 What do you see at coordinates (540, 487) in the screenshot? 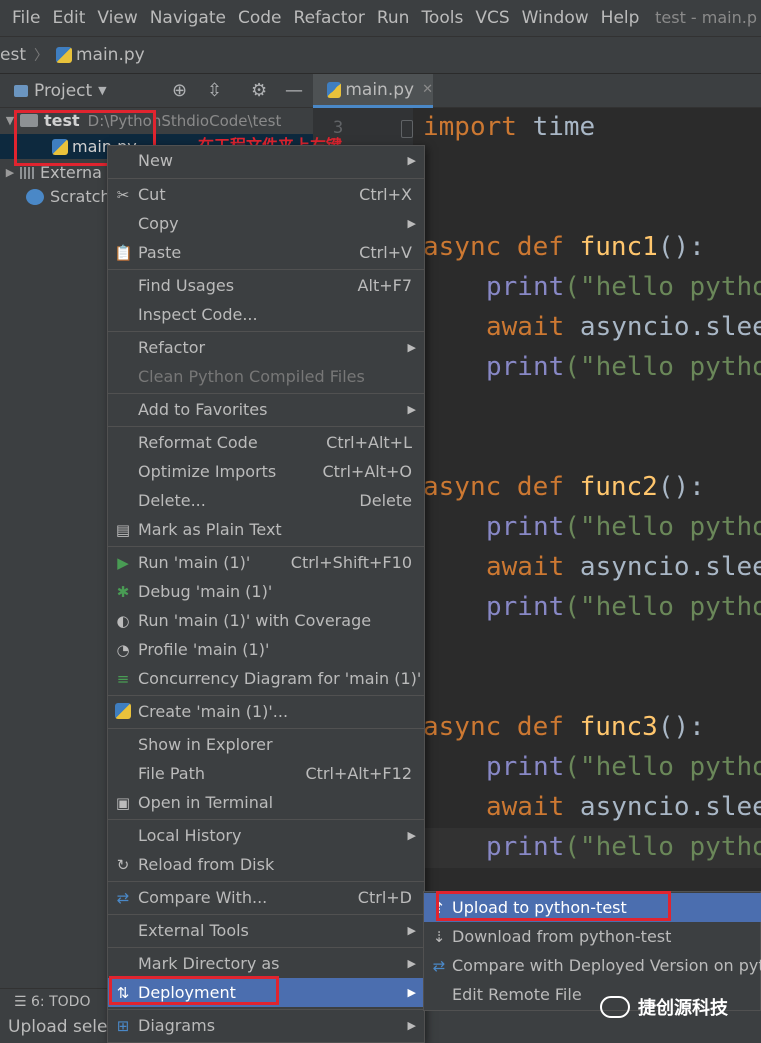
I see `keyword: def` at bounding box center [540, 487].